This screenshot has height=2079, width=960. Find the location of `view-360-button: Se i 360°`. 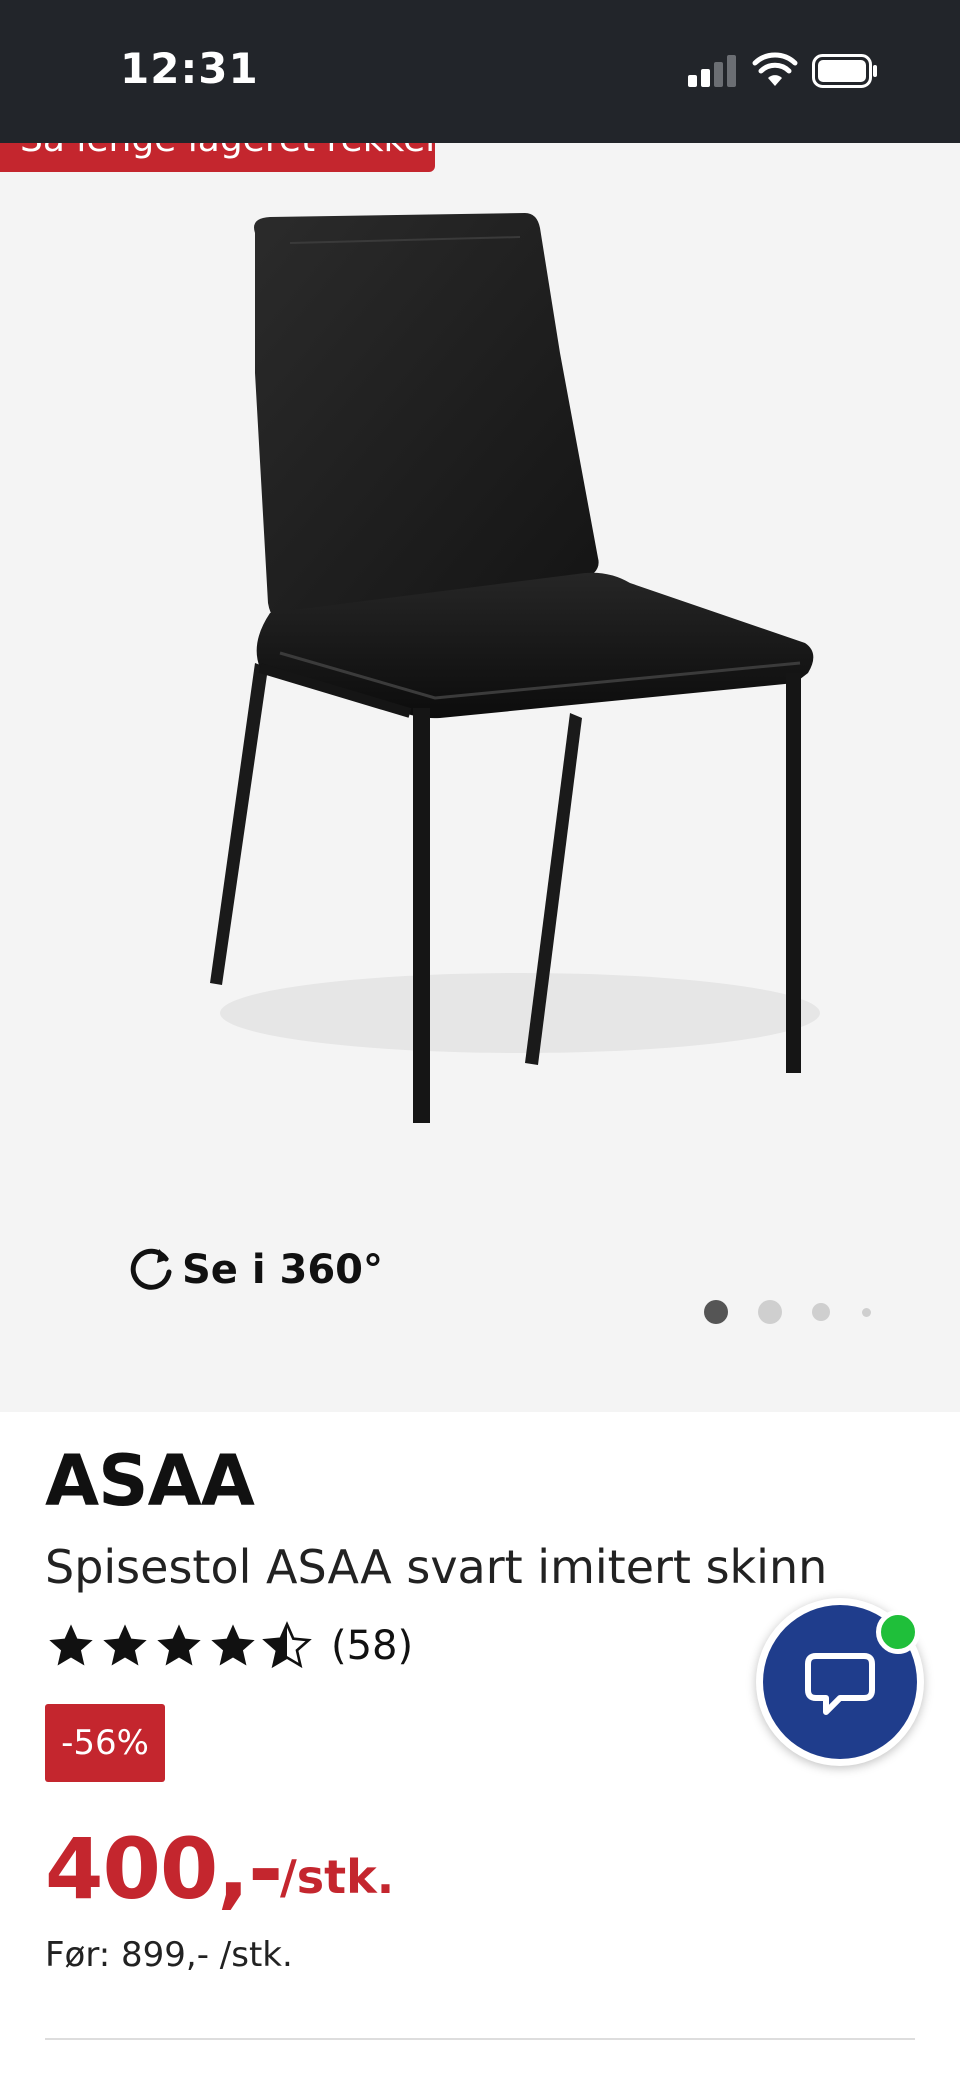

view-360-button: Se i 360° is located at coordinates (254, 1270).